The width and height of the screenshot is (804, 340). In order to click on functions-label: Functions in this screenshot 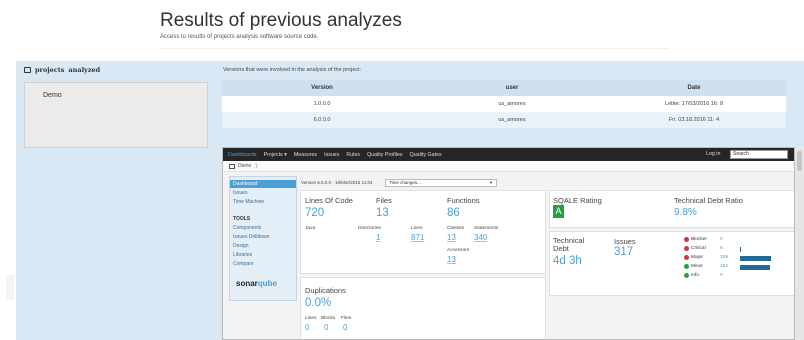, I will do `click(463, 200)`.